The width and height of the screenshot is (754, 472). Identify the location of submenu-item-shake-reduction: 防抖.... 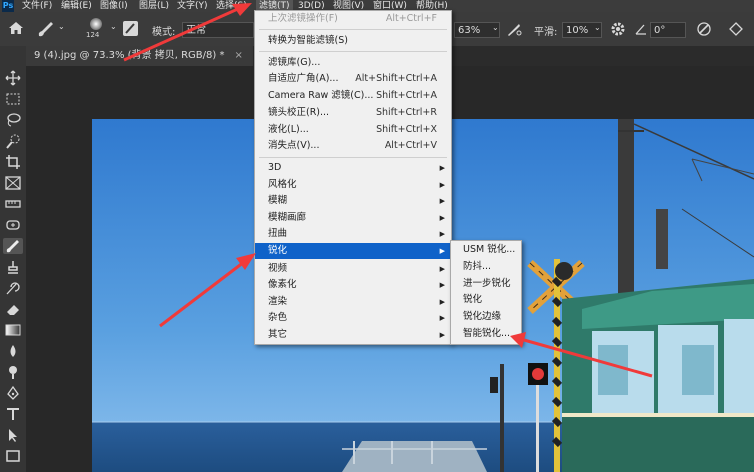
(486, 267).